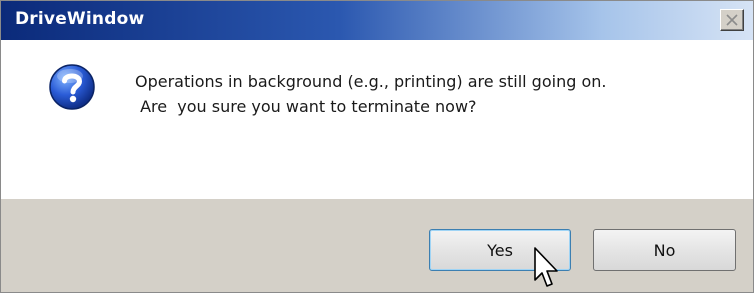 This screenshot has width=754, height=293. I want to click on close-button, so click(732, 20).